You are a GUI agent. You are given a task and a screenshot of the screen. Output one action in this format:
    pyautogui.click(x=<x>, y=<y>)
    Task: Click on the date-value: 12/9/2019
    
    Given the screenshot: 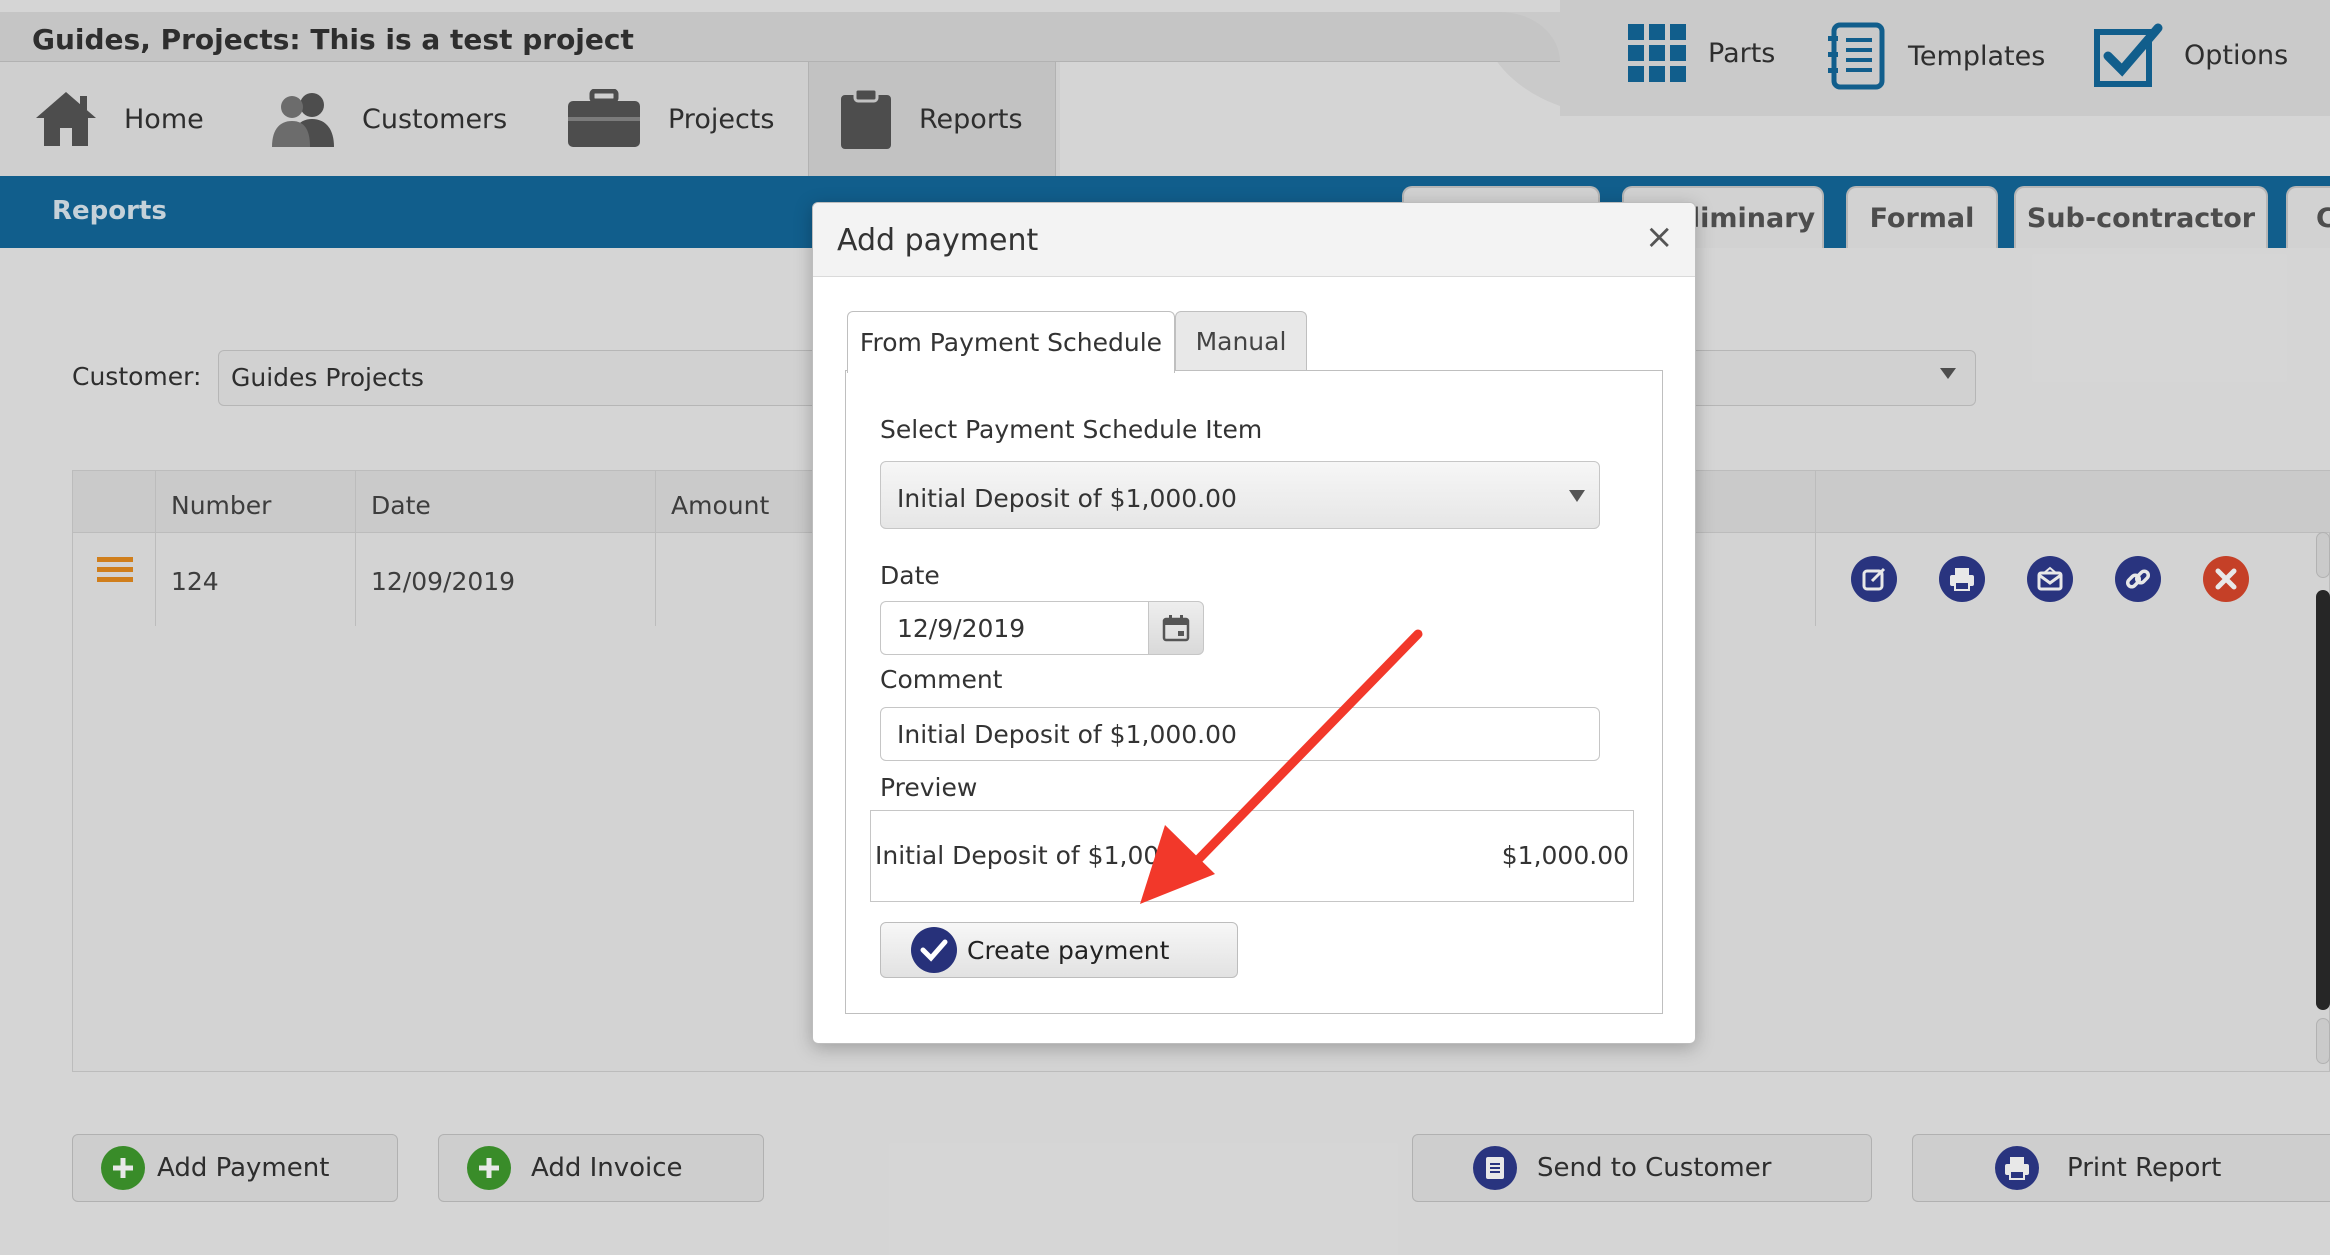 What is the action you would take?
    pyautogui.click(x=961, y=628)
    